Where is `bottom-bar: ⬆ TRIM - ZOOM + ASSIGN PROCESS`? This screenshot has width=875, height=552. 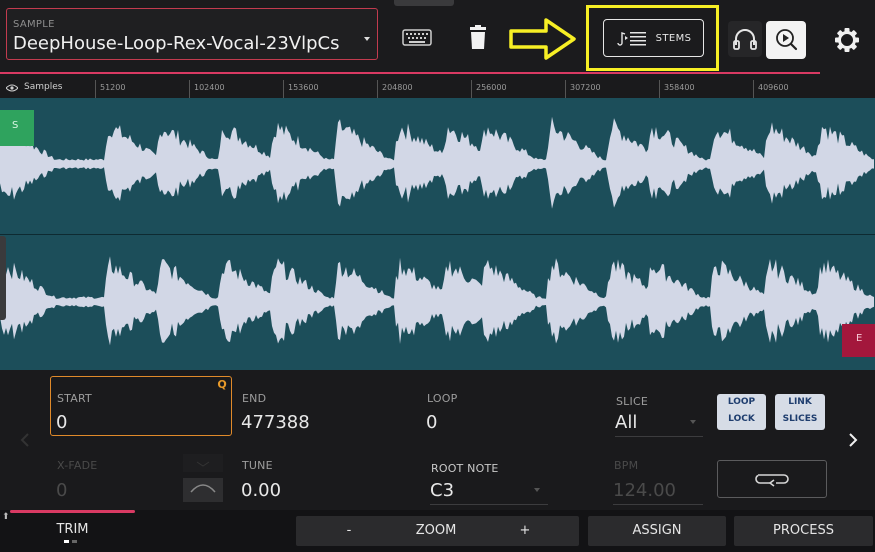 bottom-bar: ⬆ TRIM - ZOOM + ASSIGN PROCESS is located at coordinates (437, 531).